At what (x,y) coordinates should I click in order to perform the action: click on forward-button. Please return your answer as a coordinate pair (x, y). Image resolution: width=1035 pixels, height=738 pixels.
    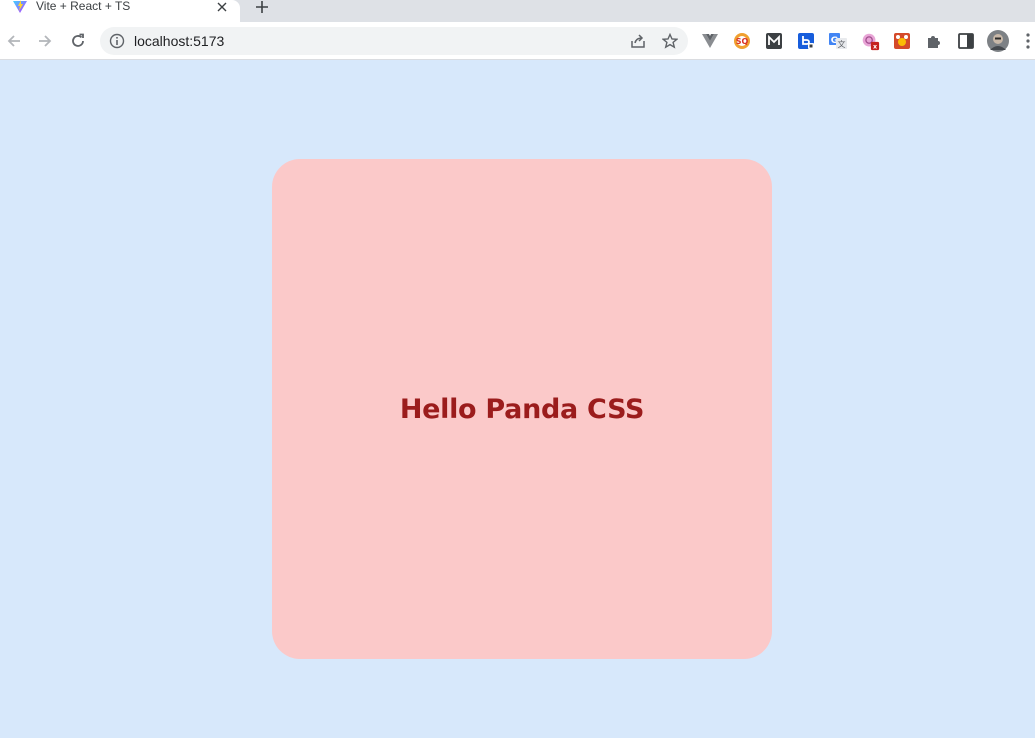
    Looking at the image, I should click on (45, 41).